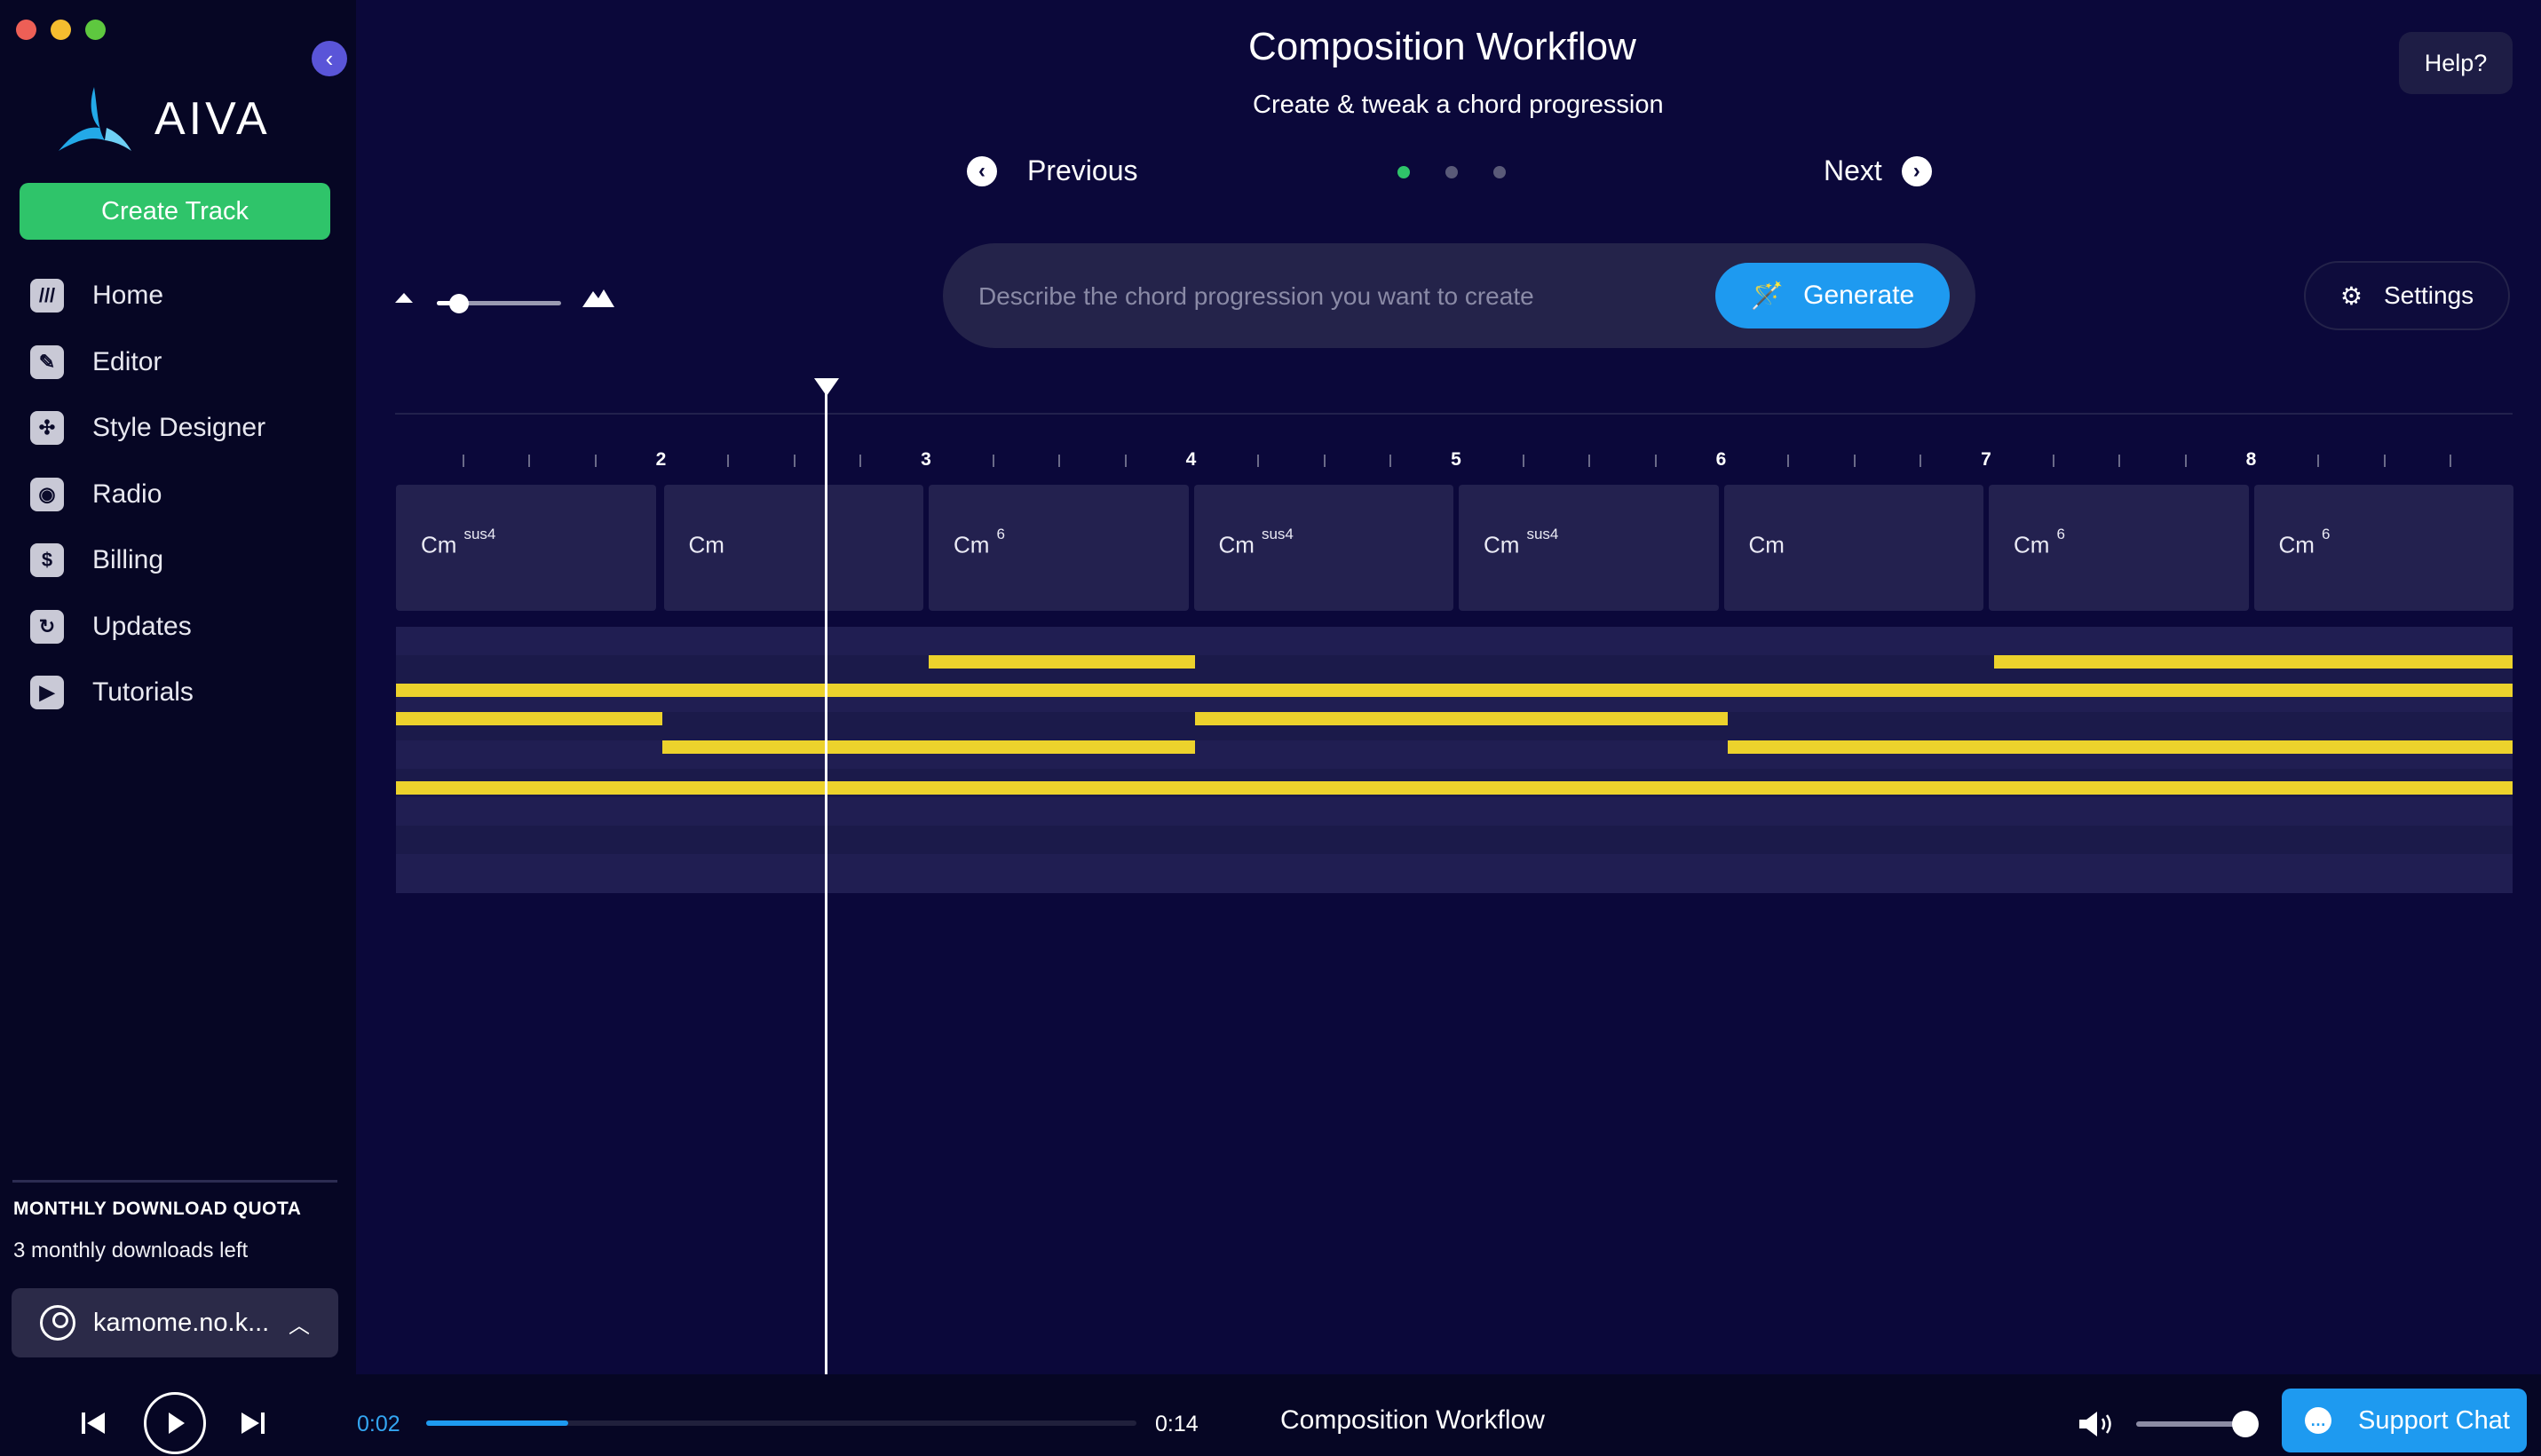 Image resolution: width=2541 pixels, height=1456 pixels. Describe the element at coordinates (185, 693) in the screenshot. I see `sidebar-item-tutorials: ▶ Tutorials` at that location.